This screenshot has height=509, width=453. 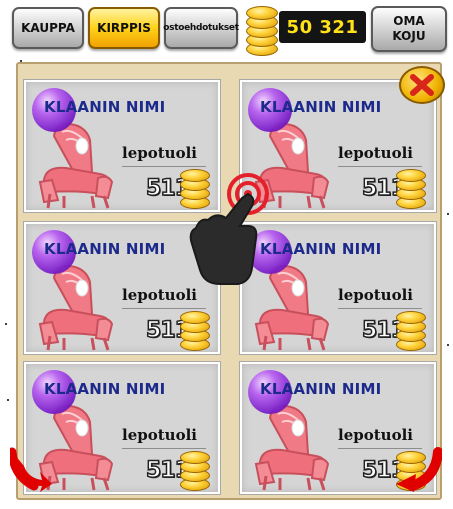 I want to click on tap-hand-icon, so click(x=229, y=229).